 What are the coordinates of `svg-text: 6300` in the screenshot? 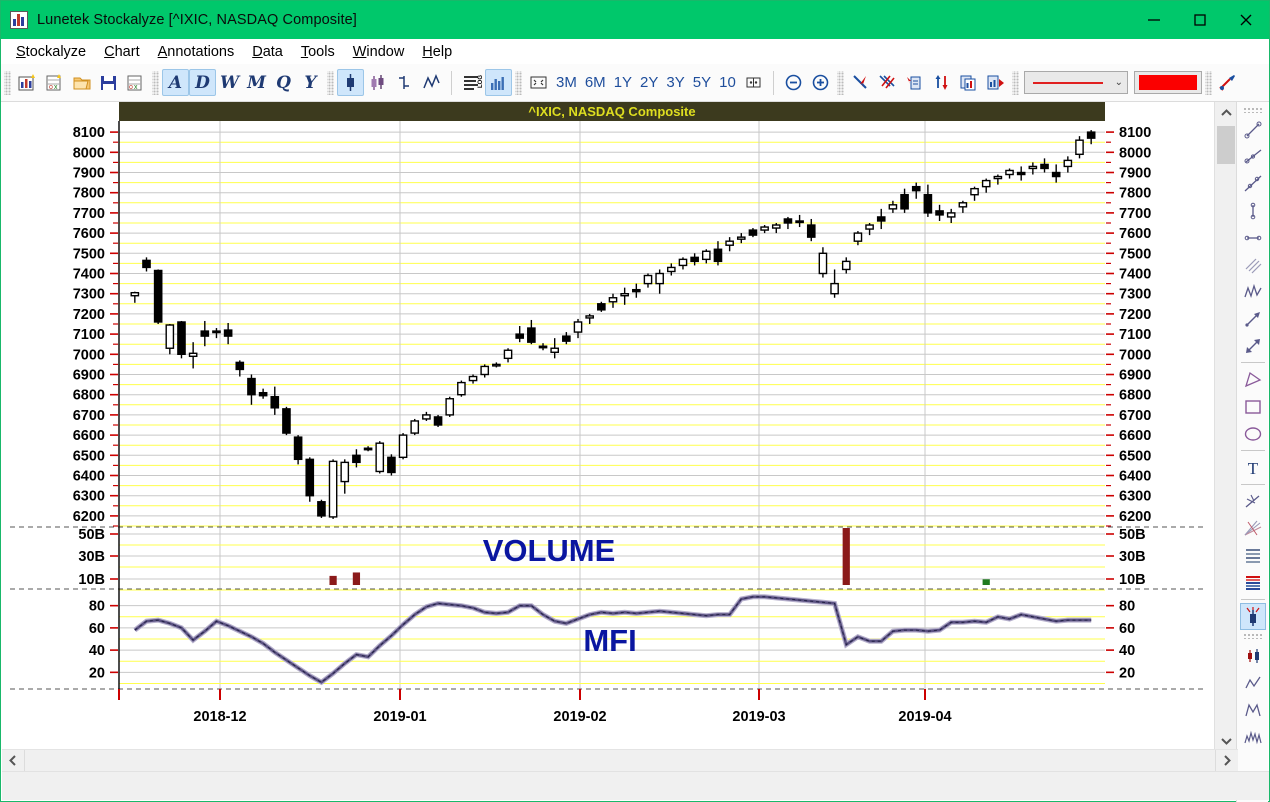 It's located at (89, 497).